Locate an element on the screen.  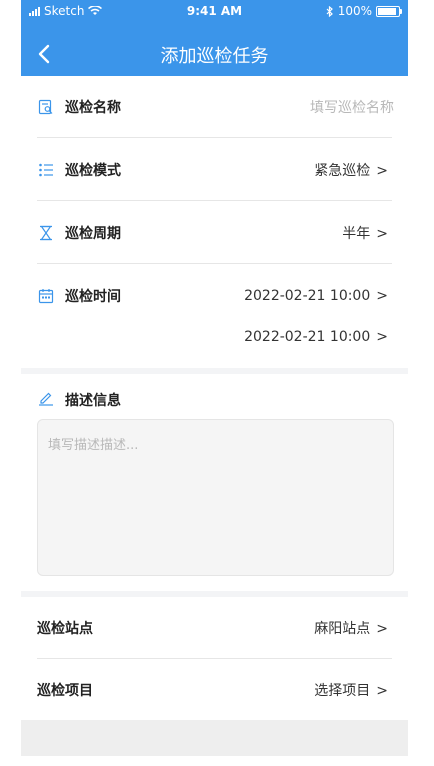
calendar-icon is located at coordinates (46, 296).